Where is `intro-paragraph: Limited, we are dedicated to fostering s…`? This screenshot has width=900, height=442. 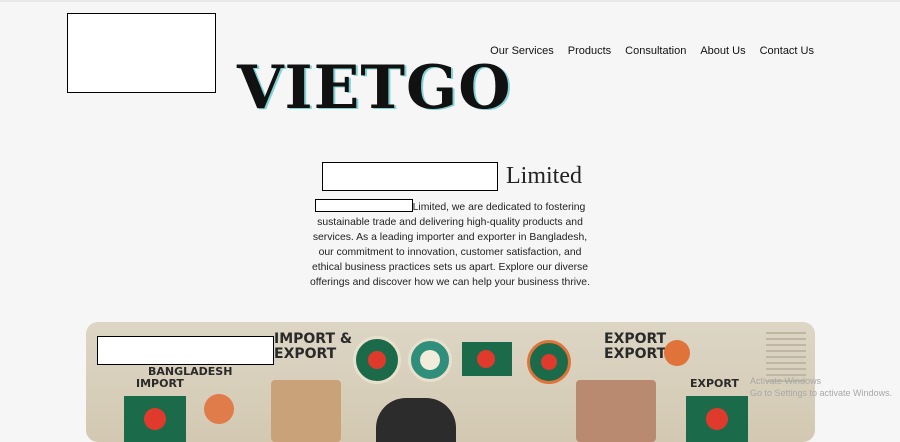
intro-paragraph: Limited, we are dedicated to fostering s… is located at coordinates (450, 244).